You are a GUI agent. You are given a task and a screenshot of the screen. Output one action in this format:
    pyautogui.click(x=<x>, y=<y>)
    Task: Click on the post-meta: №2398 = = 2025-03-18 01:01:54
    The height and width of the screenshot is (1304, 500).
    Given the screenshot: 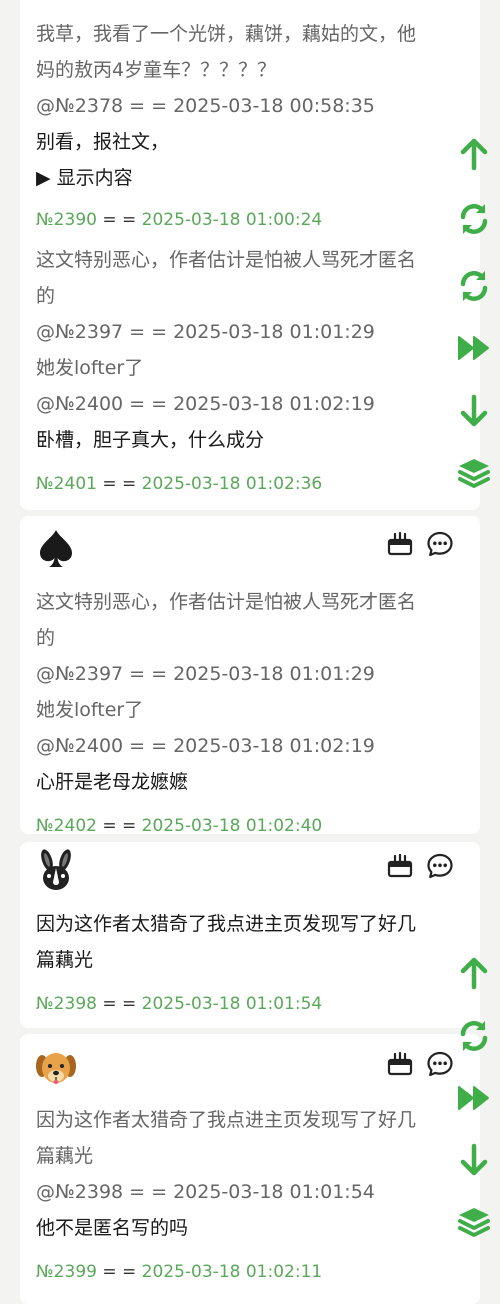 What is the action you would take?
    pyautogui.click(x=179, y=1004)
    